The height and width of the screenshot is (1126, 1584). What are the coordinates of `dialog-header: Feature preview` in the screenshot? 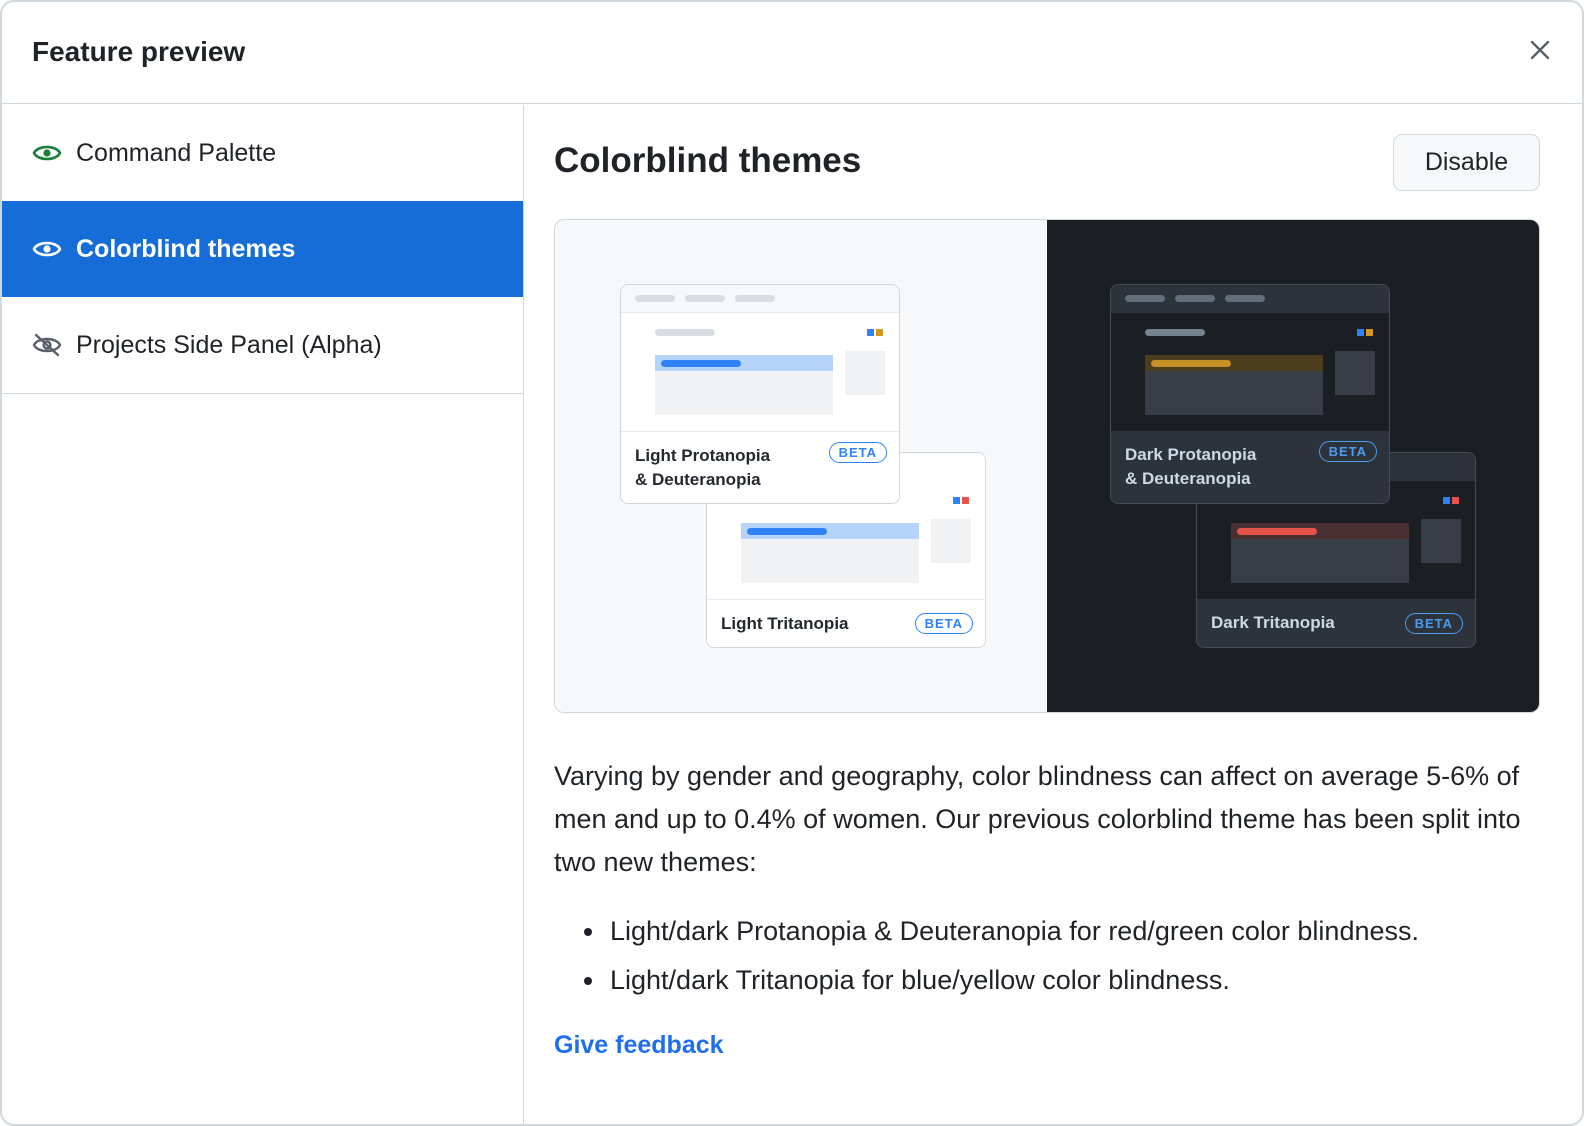 It's located at (792, 53).